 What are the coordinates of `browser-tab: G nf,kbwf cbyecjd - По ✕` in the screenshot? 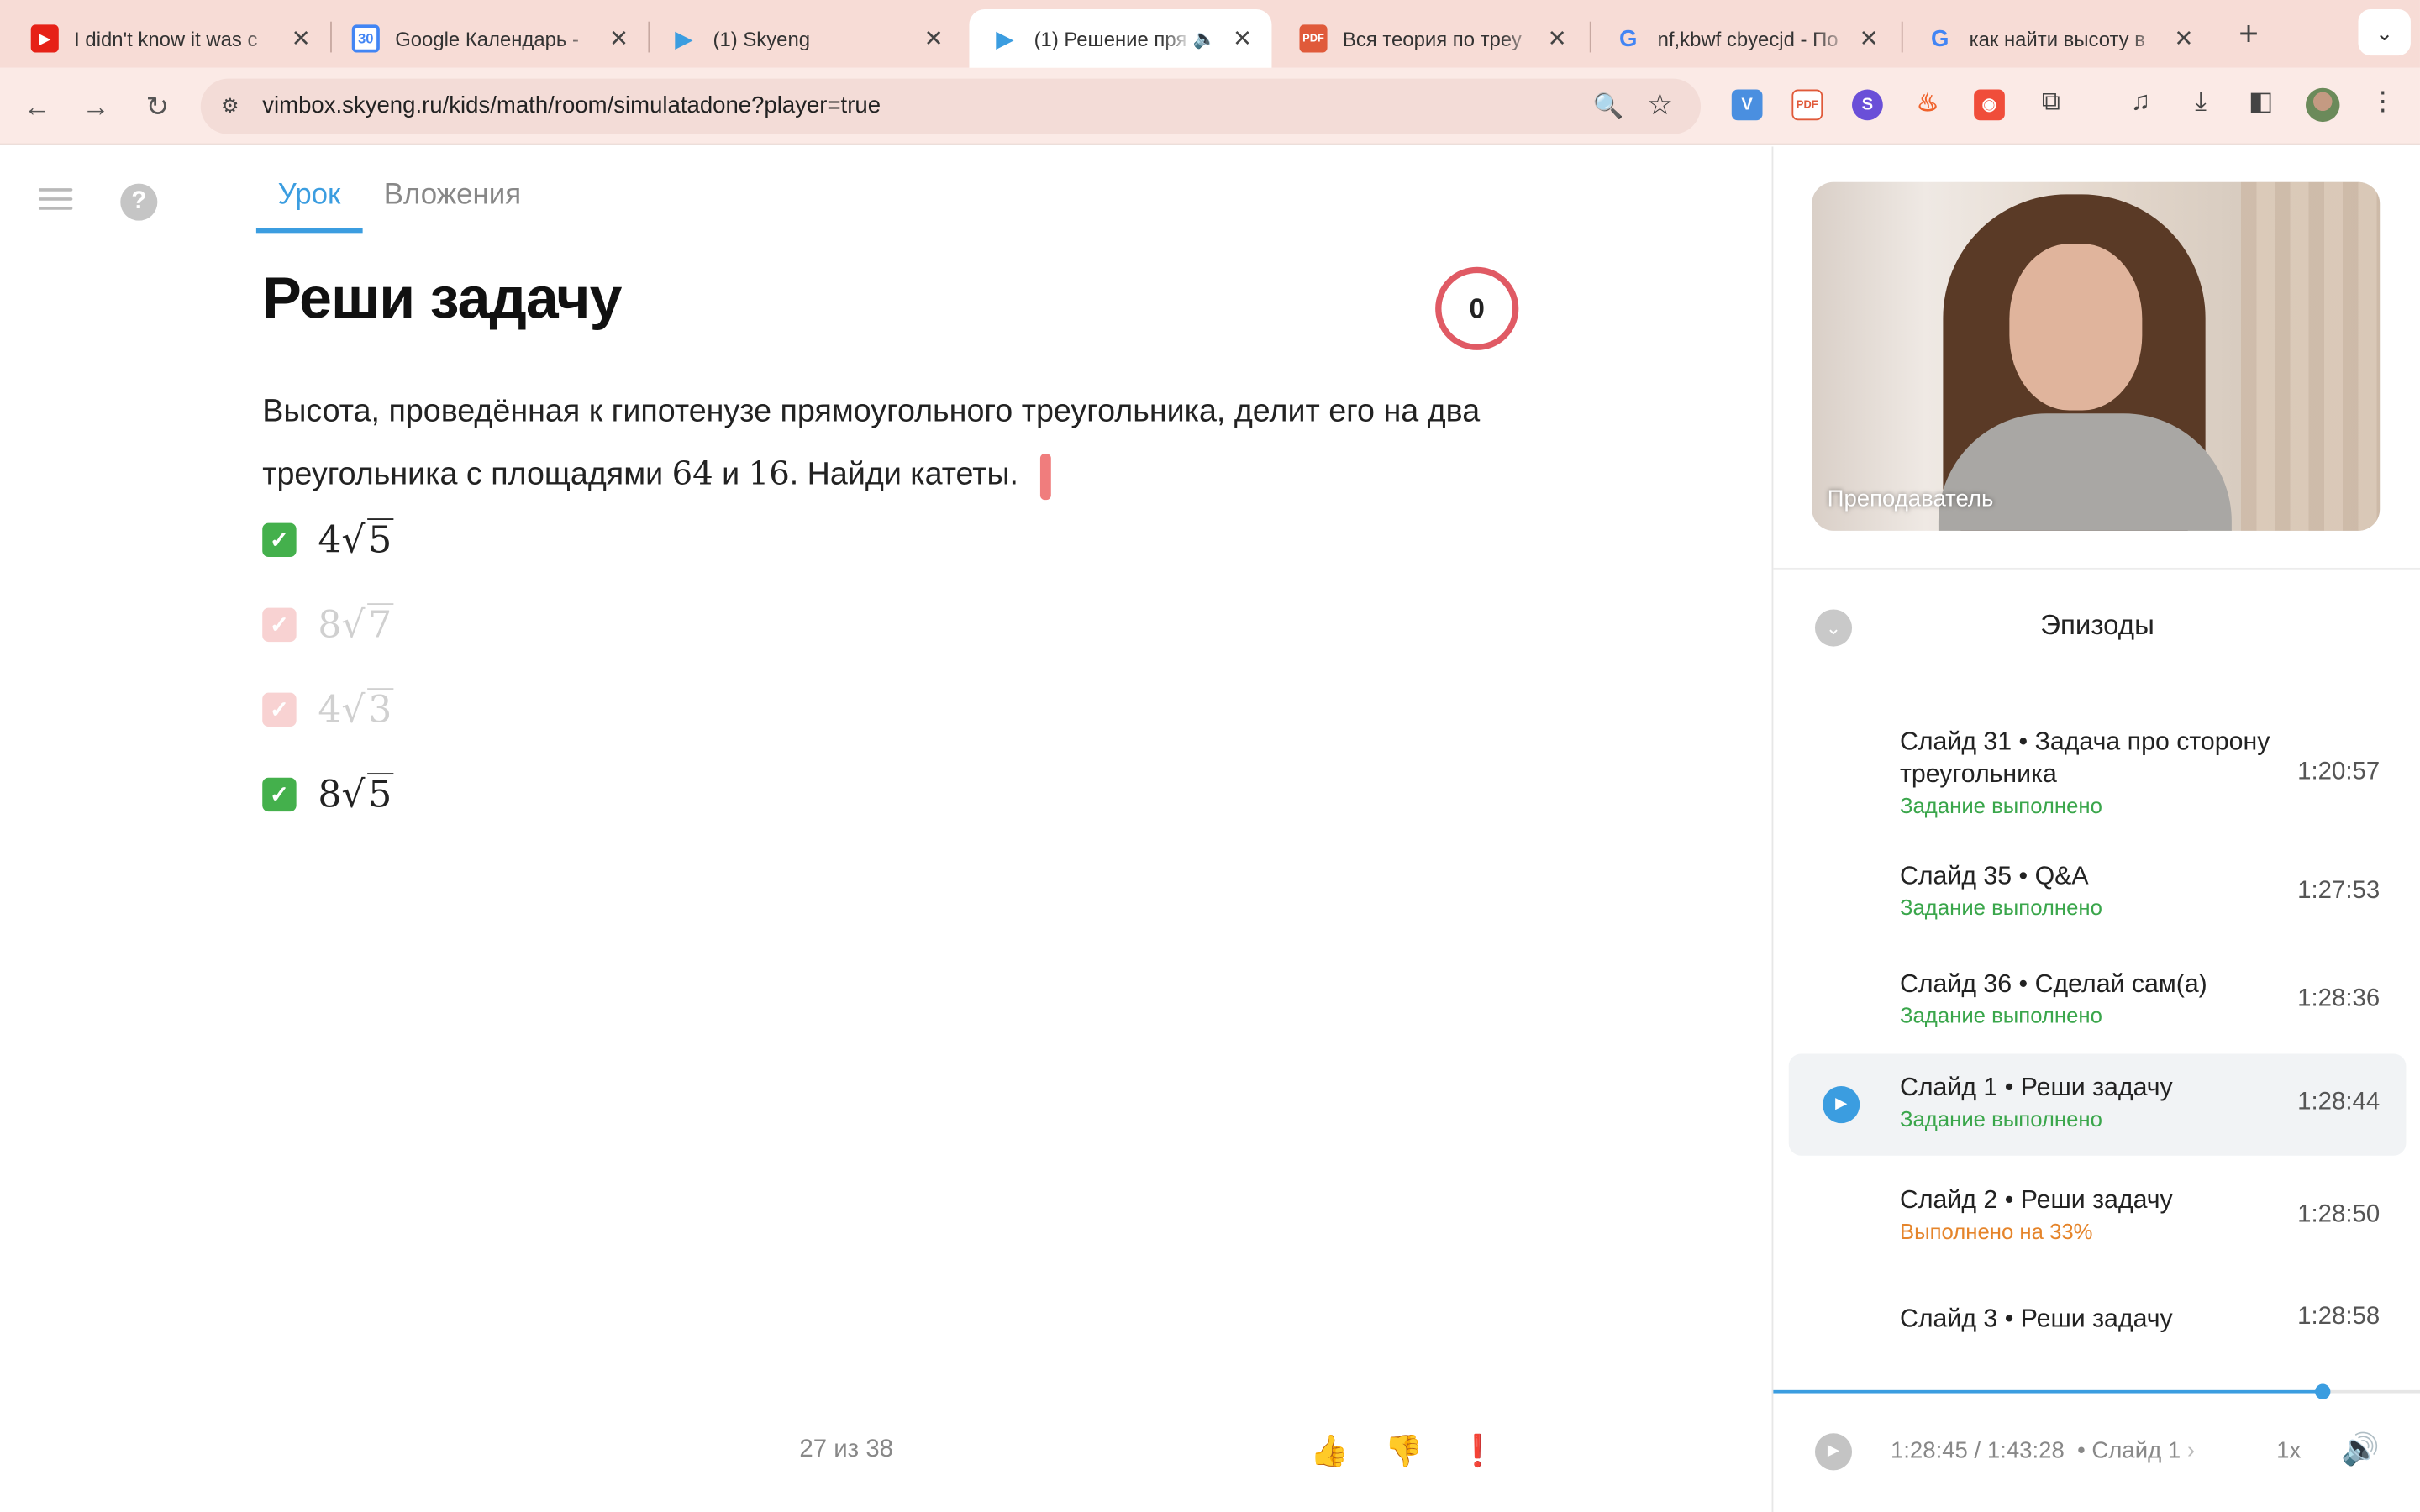 It's located at (1745, 38).